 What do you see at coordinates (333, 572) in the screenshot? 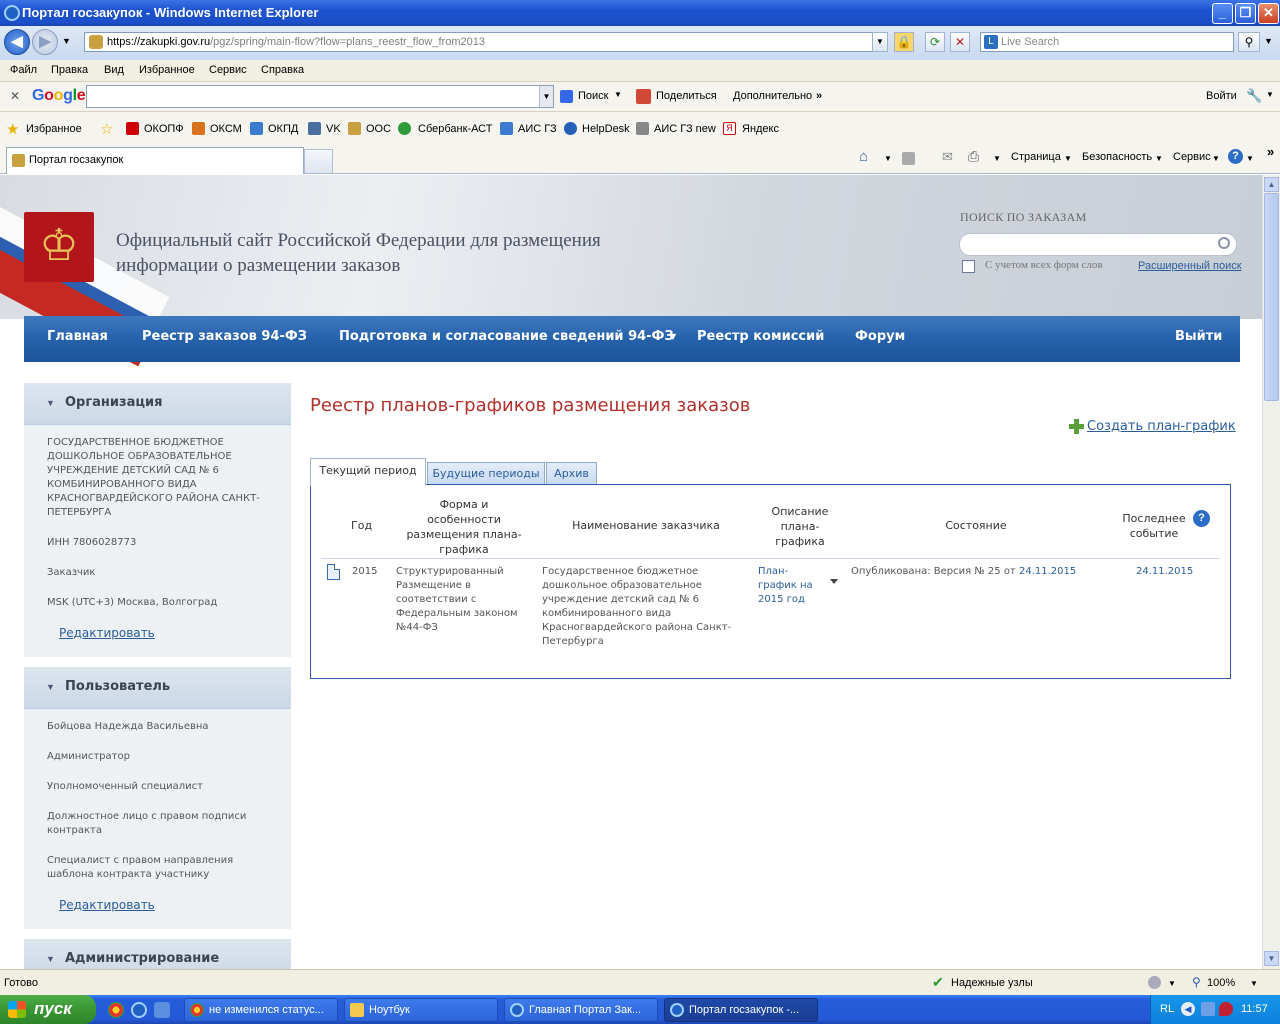
I see `document-icon` at bounding box center [333, 572].